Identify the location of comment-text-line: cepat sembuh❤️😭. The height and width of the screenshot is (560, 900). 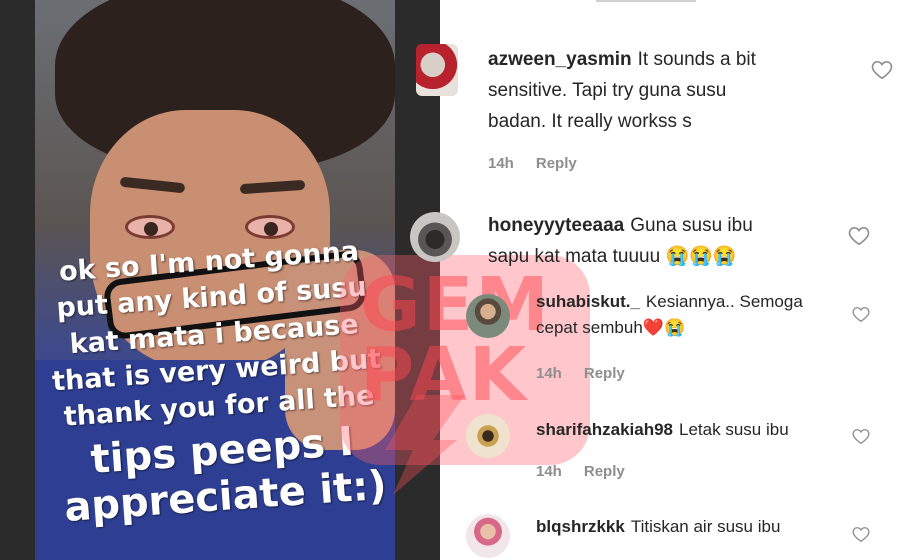
(611, 327).